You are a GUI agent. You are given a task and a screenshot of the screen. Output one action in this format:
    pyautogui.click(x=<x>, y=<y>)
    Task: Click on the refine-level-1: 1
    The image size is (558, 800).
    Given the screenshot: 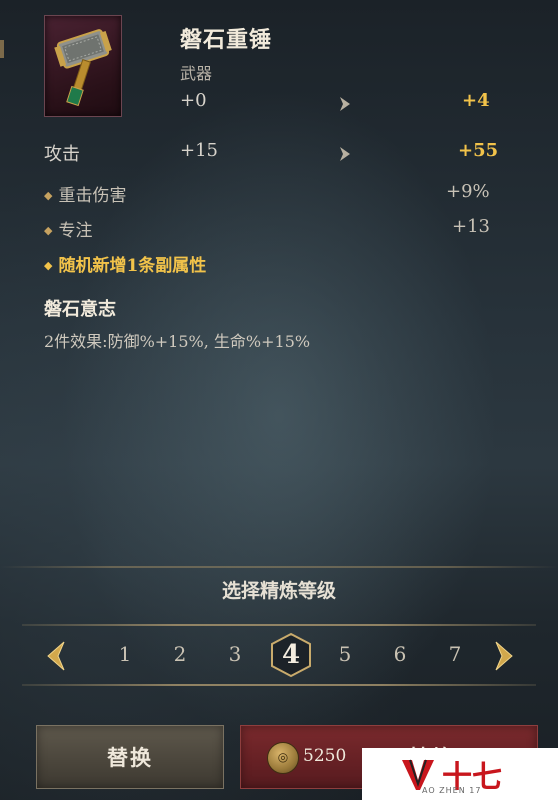 What is the action you would take?
    pyautogui.click(x=125, y=654)
    